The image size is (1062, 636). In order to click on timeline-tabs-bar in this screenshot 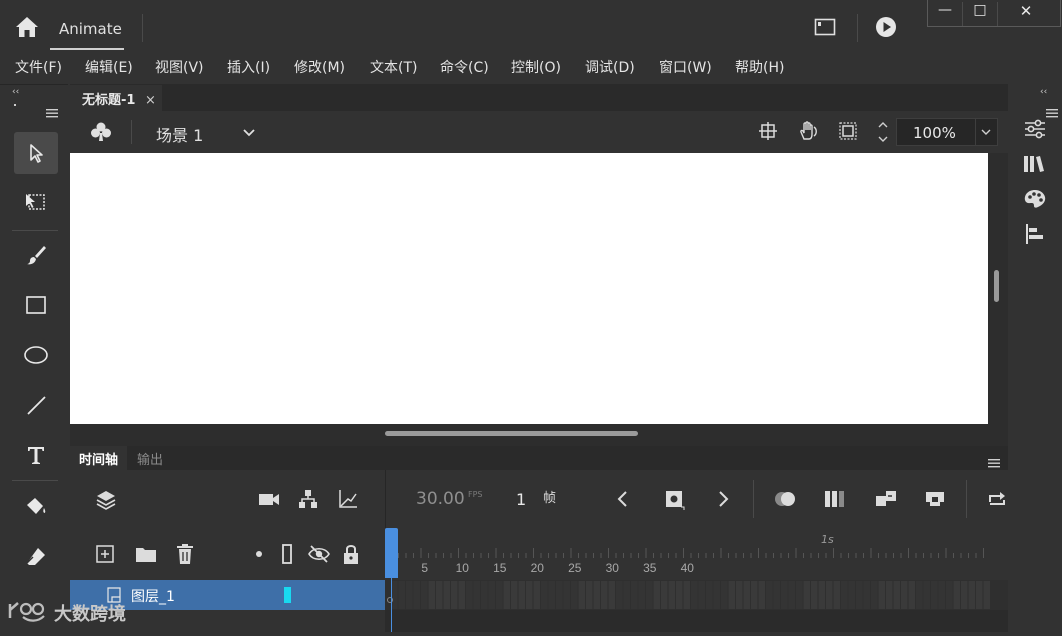, I will do `click(539, 458)`.